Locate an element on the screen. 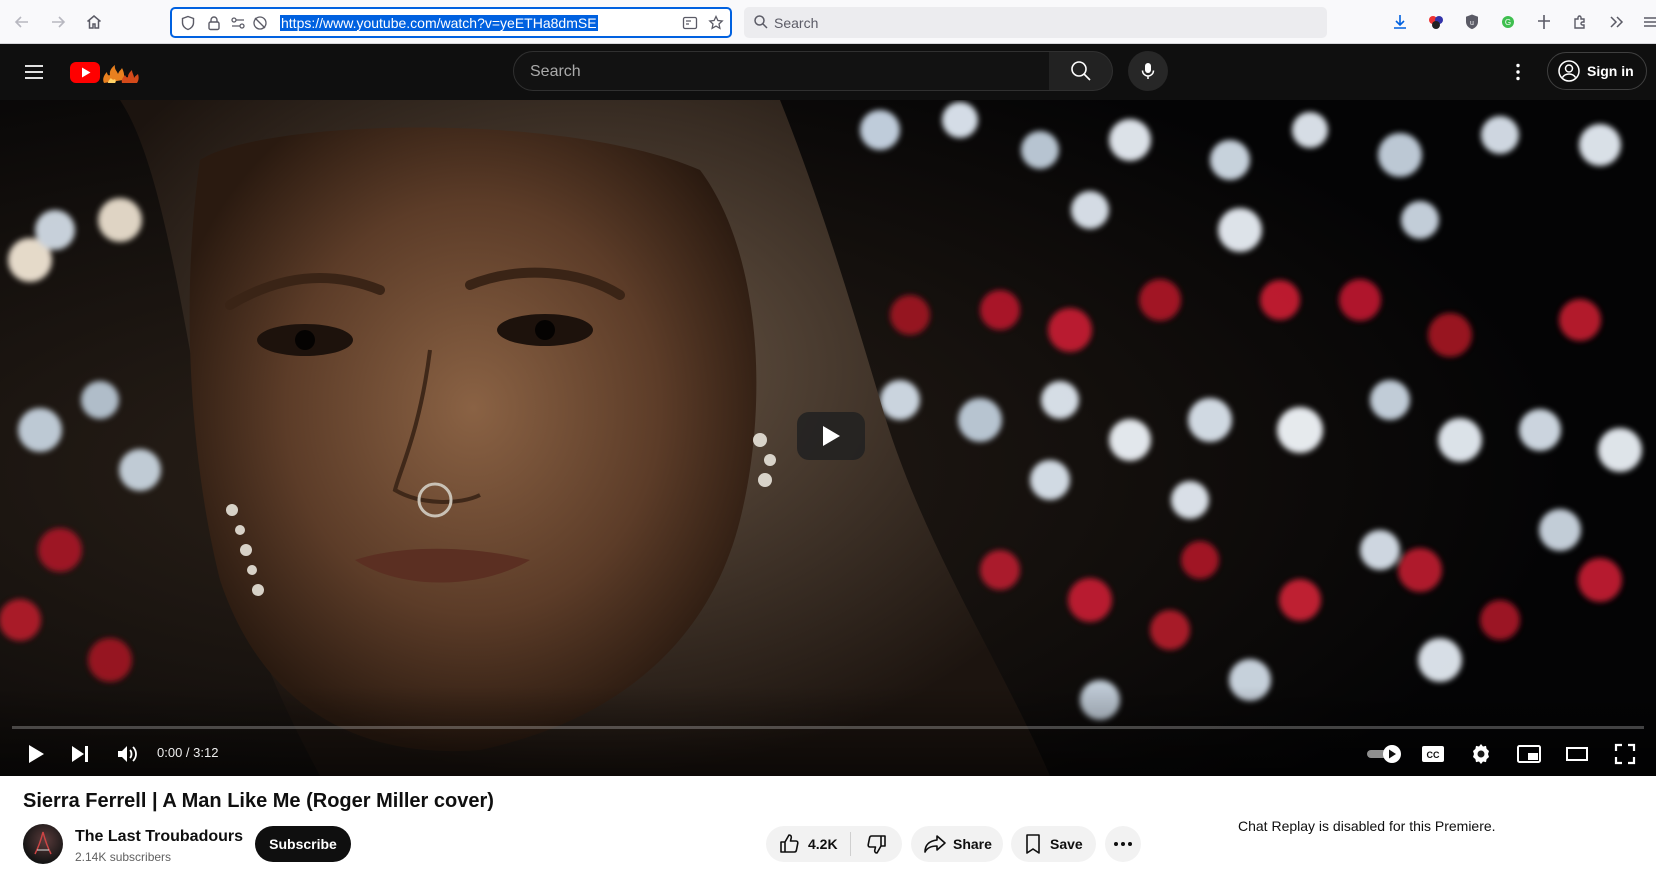 Image resolution: width=1656 pixels, height=875 pixels. app-menu-icon is located at coordinates (1648, 22).